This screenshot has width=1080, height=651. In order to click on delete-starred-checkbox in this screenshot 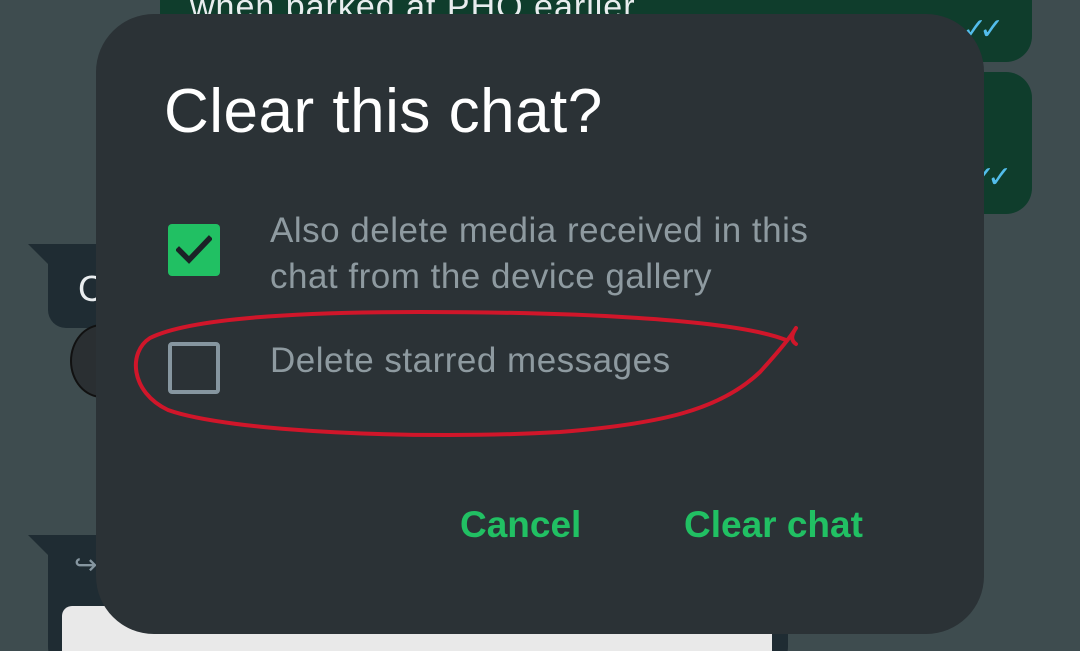, I will do `click(194, 368)`.